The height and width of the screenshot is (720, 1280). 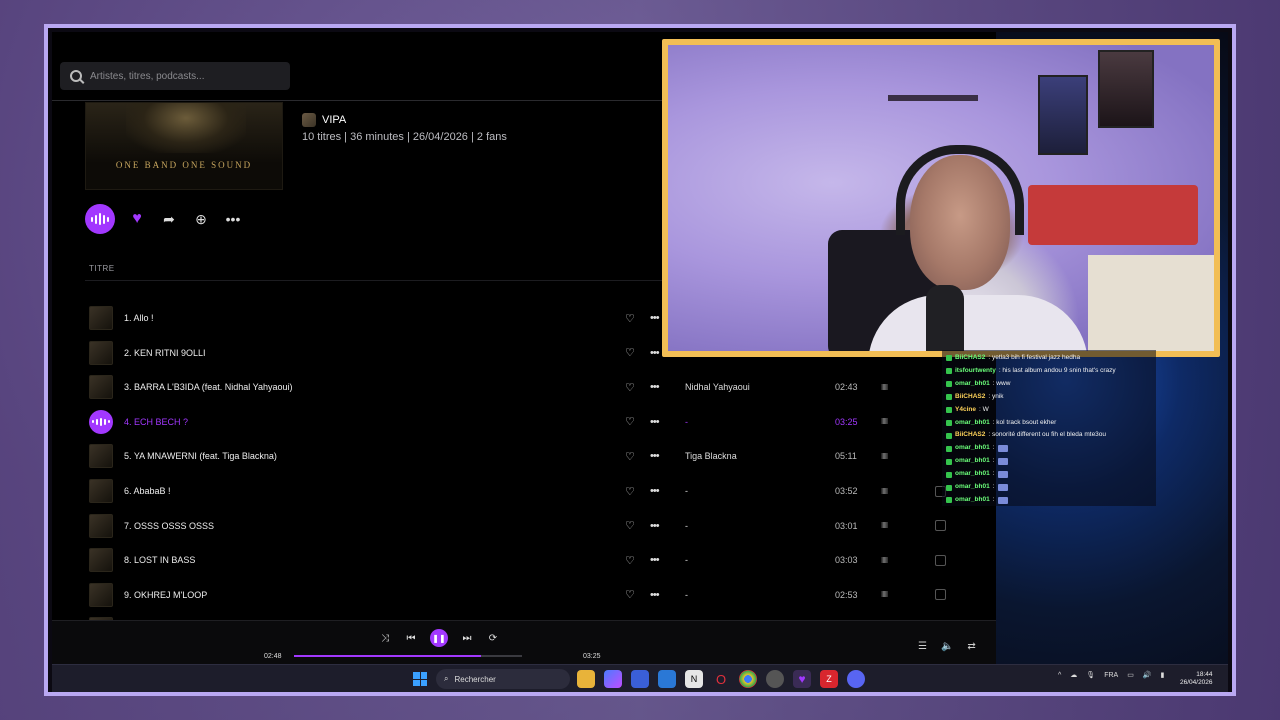 I want to click on artist-name: VIPA, so click(x=334, y=120).